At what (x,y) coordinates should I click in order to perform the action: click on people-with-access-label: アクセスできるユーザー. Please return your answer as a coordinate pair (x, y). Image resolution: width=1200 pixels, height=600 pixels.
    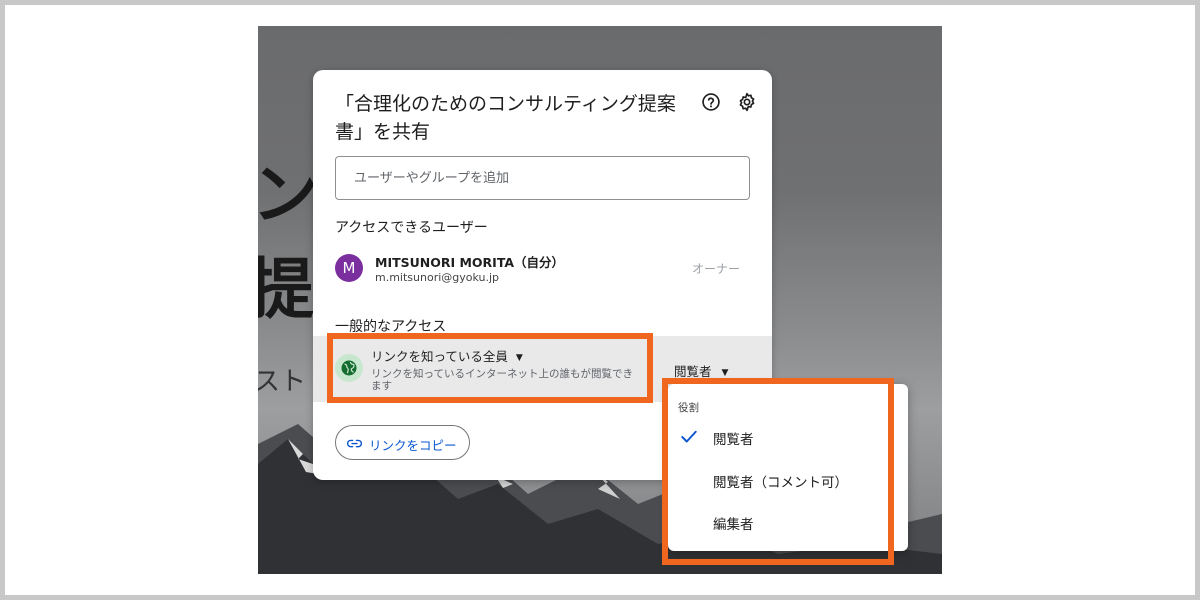
    Looking at the image, I should click on (411, 228).